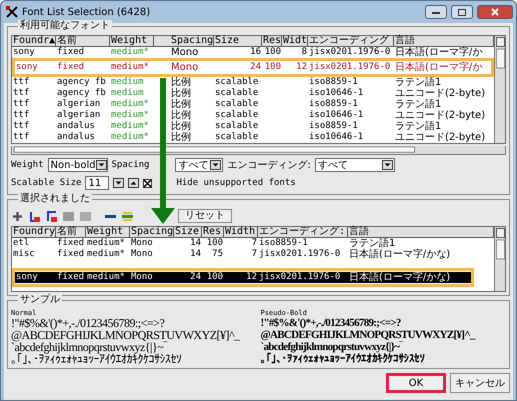 The width and height of the screenshot is (517, 401). What do you see at coordinates (81, 82) in the screenshot?
I see `table-cell-text: agency fb` at bounding box center [81, 82].